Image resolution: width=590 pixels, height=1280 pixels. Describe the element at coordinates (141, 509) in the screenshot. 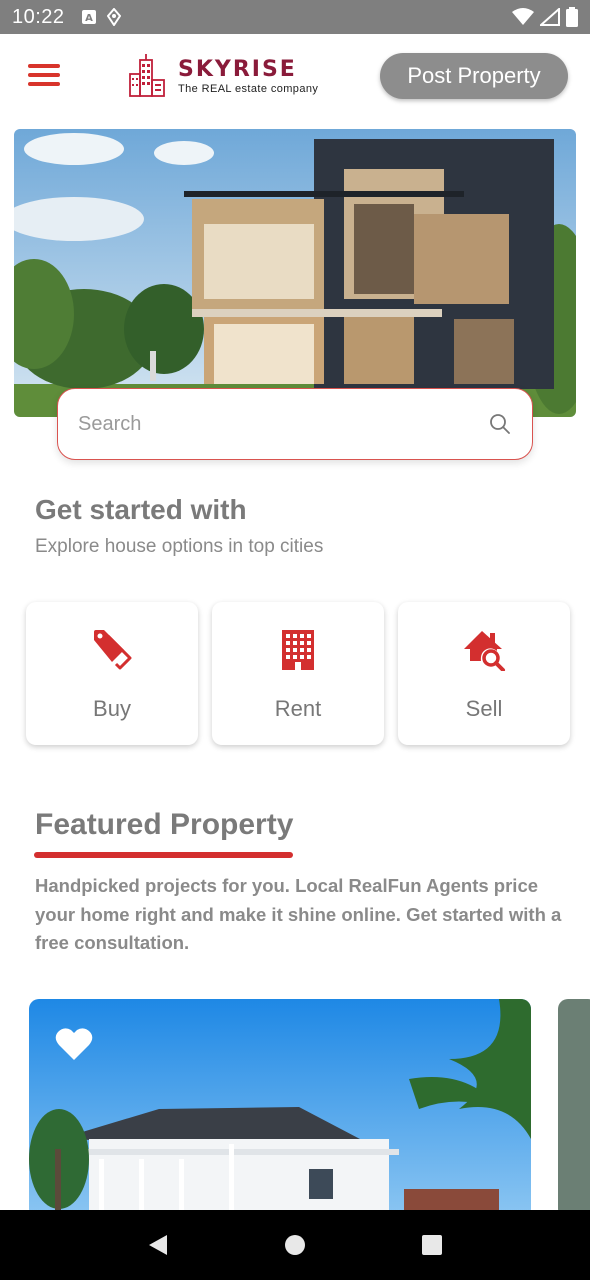

I see `get-started-title: Get started with` at that location.